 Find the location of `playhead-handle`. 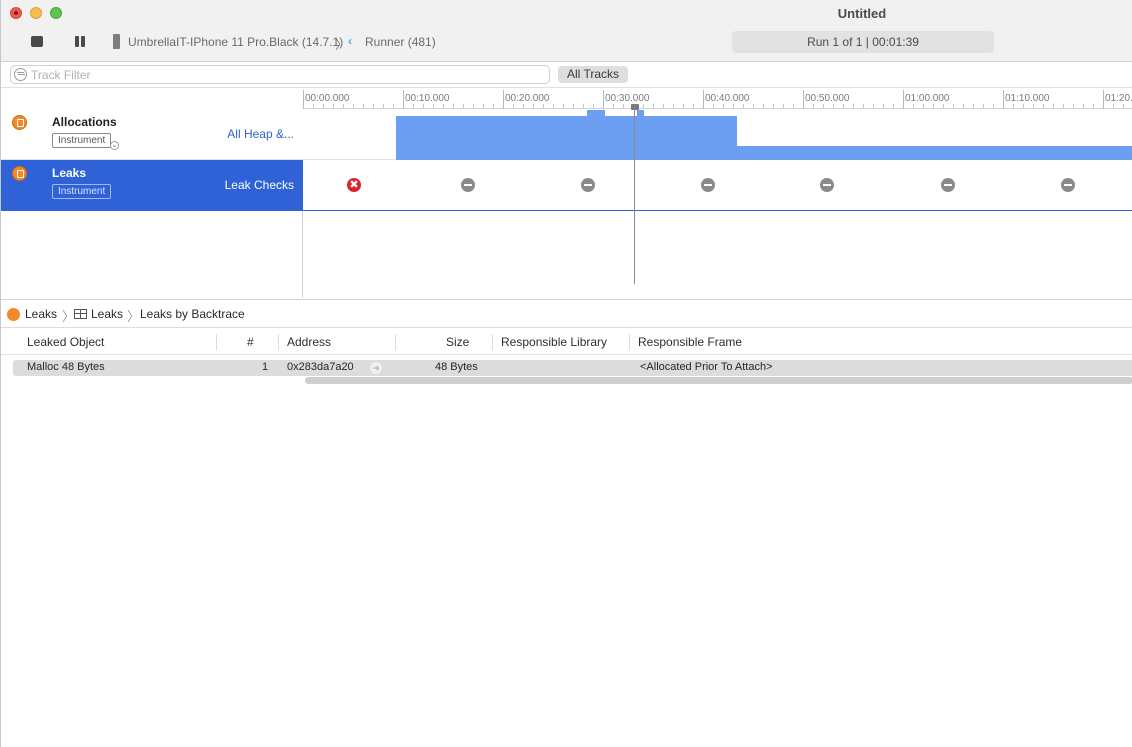

playhead-handle is located at coordinates (635, 107).